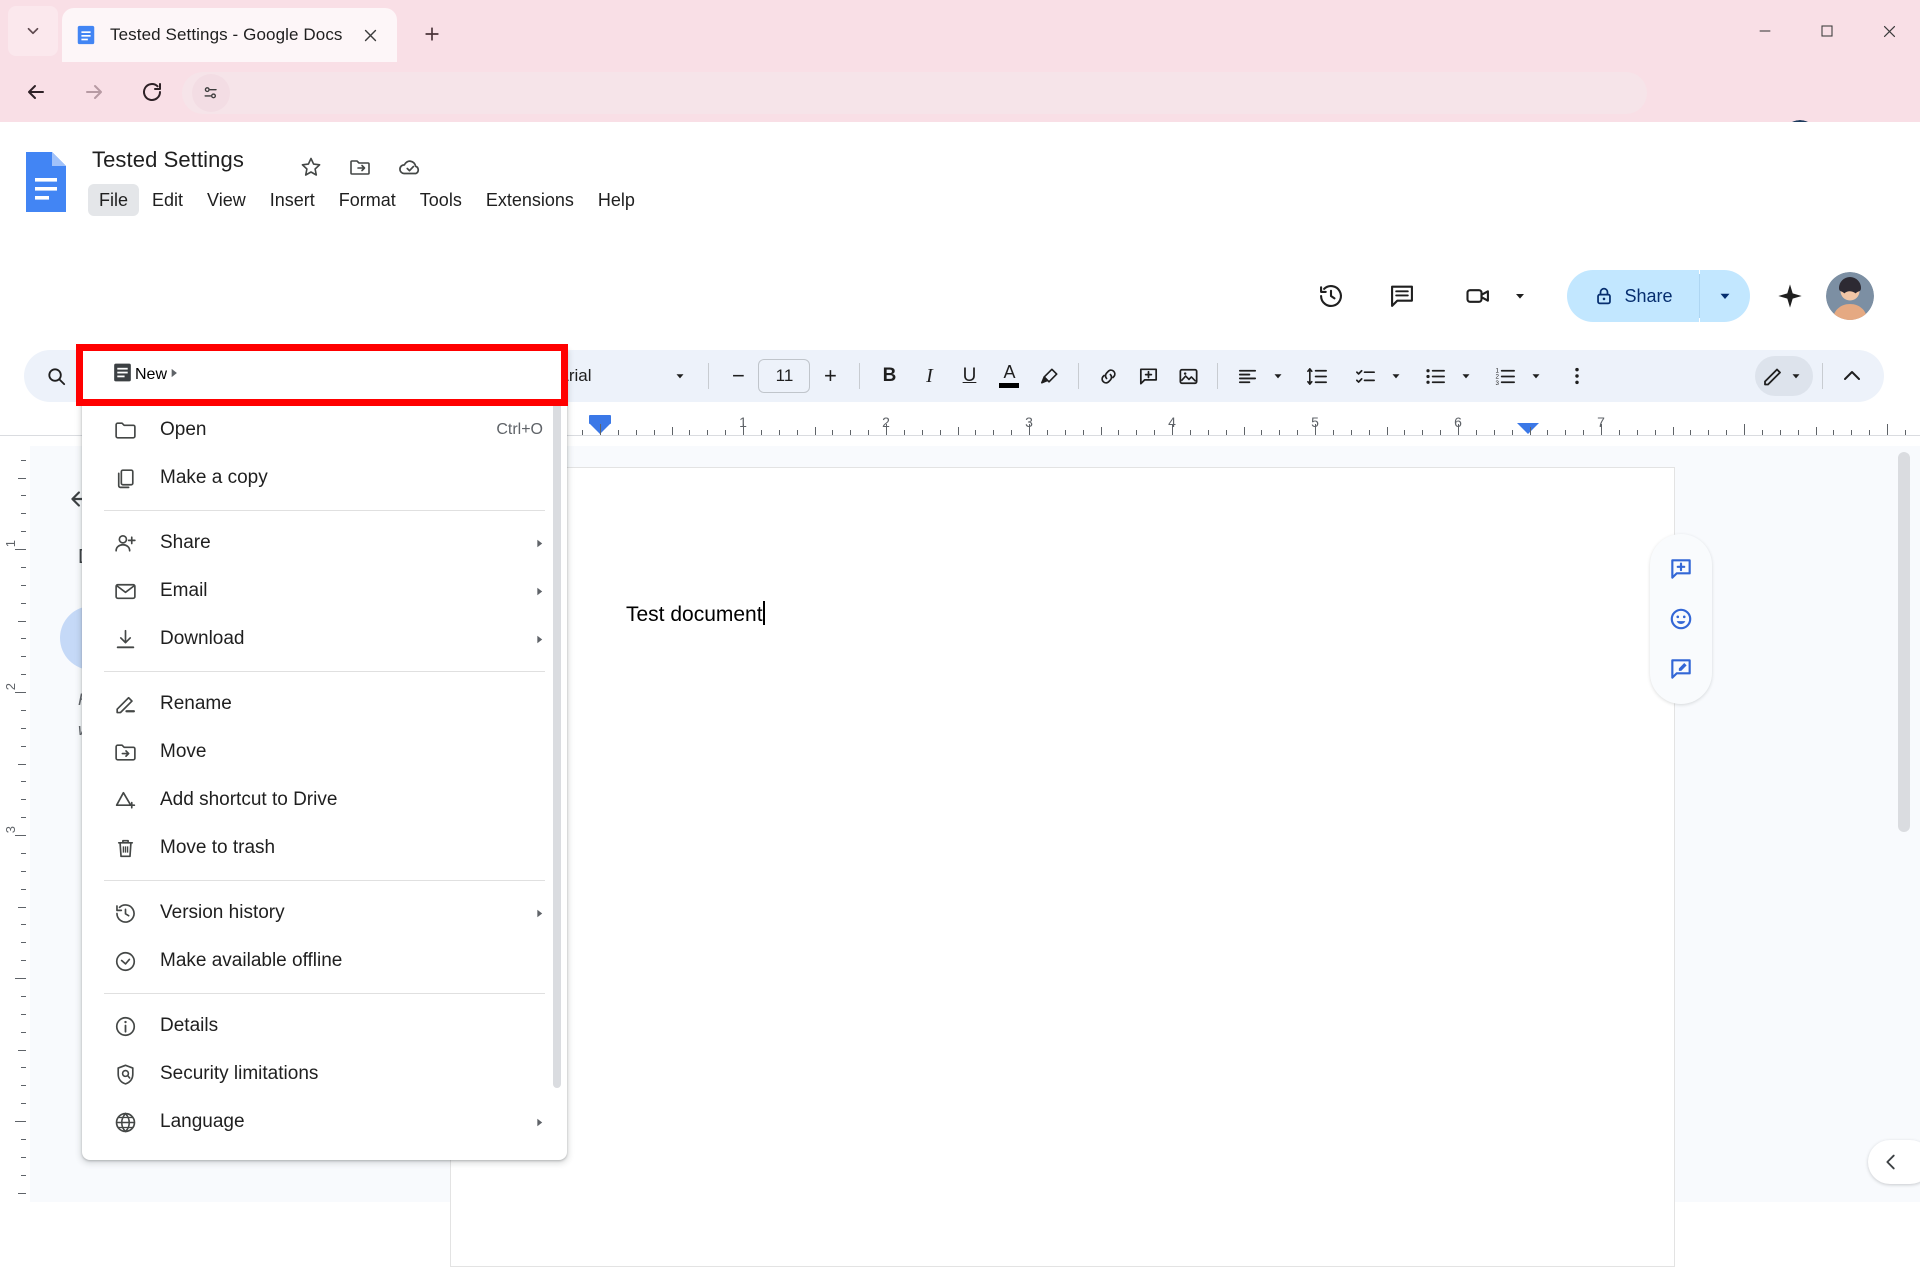  Describe the element at coordinates (152, 92) in the screenshot. I see `reload-button` at that location.